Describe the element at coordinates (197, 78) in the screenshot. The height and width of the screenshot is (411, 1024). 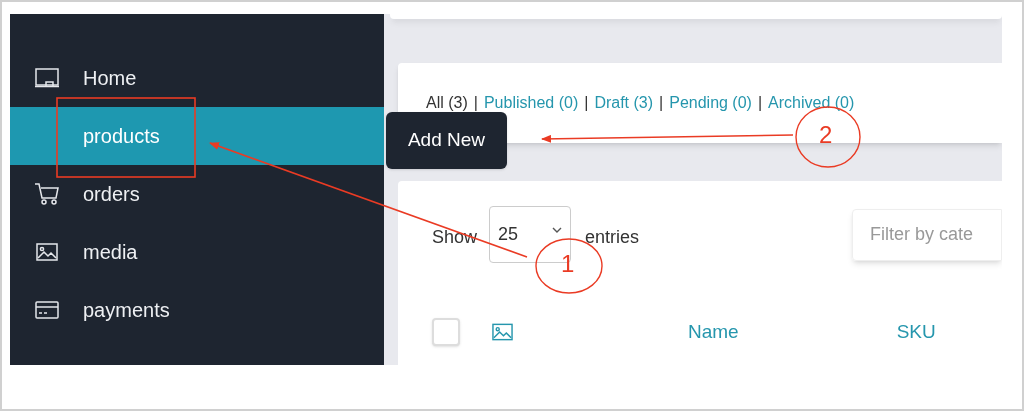
I see `sidebar-item: Home` at that location.